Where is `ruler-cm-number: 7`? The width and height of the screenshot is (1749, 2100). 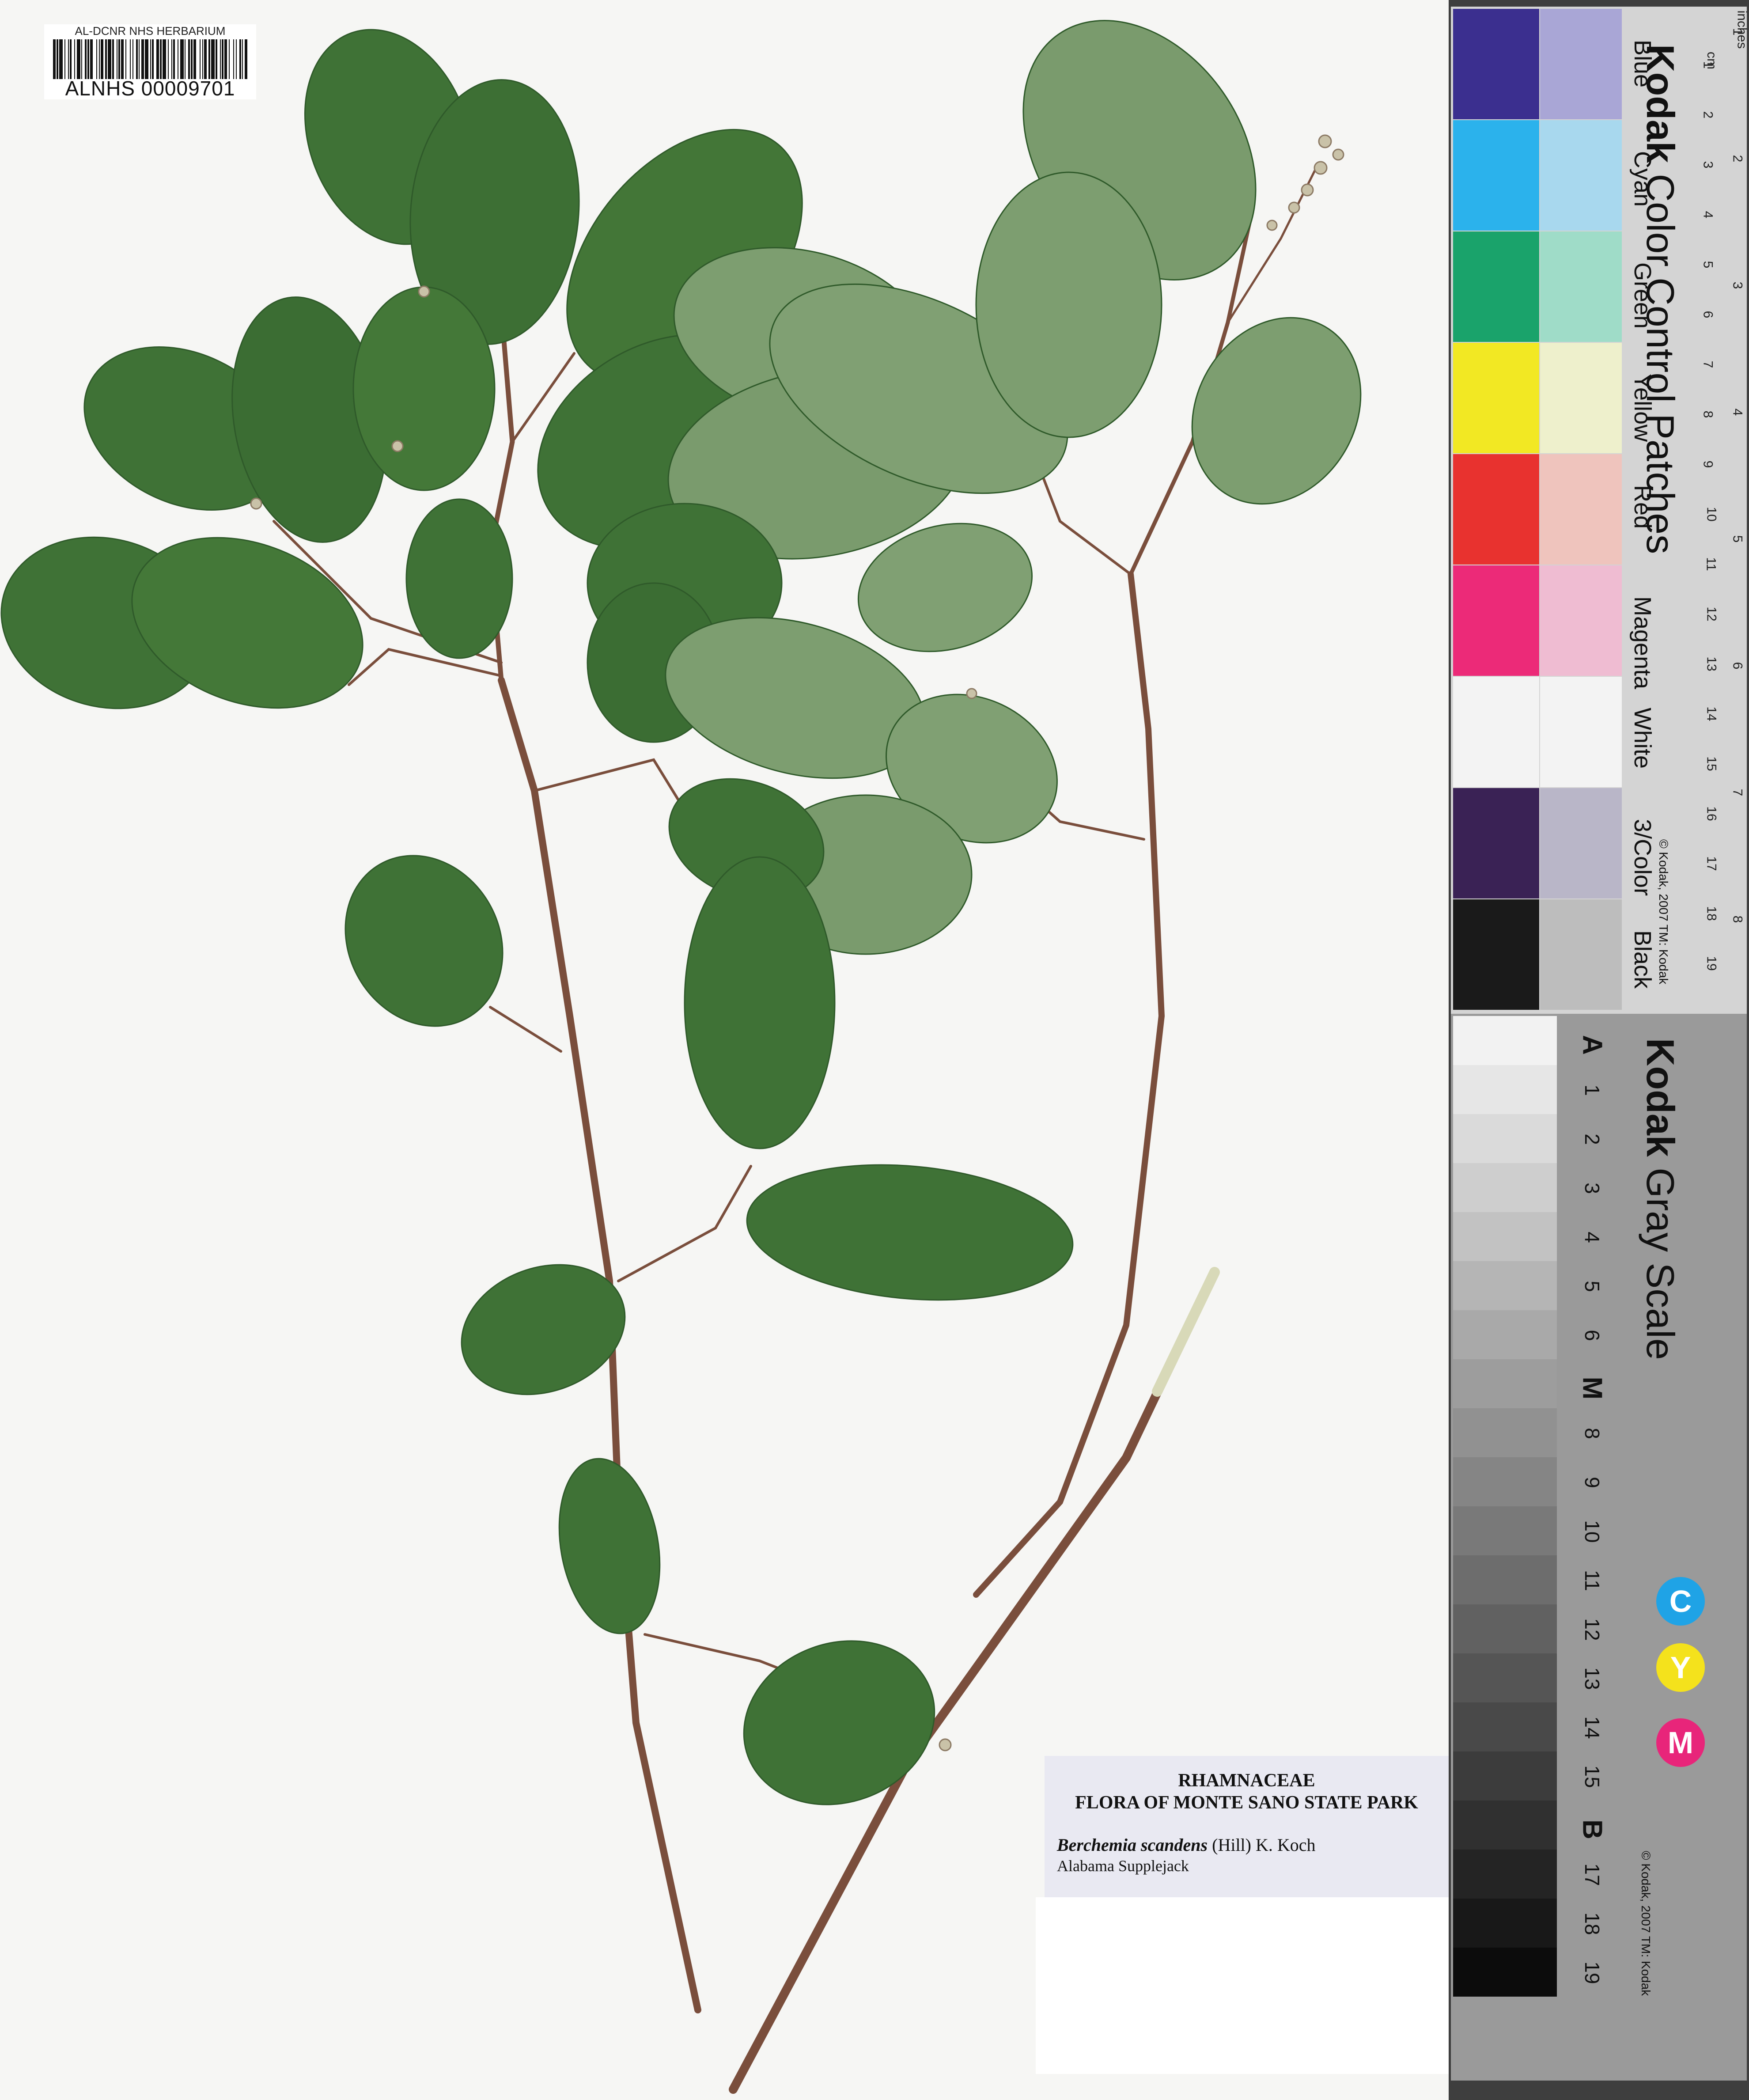
ruler-cm-number: 7 is located at coordinates (1707, 364).